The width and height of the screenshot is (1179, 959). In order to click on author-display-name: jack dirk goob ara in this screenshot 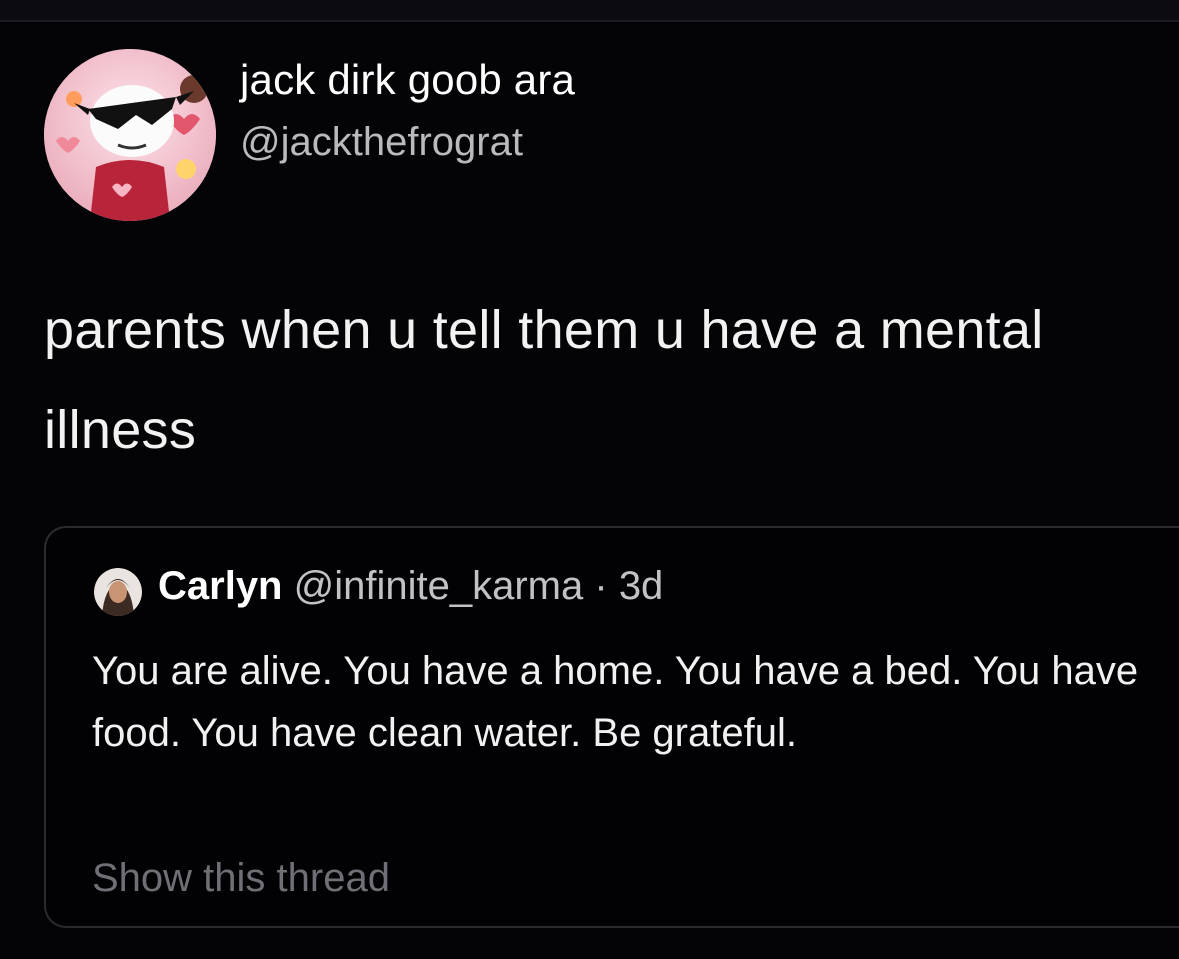, I will do `click(407, 80)`.